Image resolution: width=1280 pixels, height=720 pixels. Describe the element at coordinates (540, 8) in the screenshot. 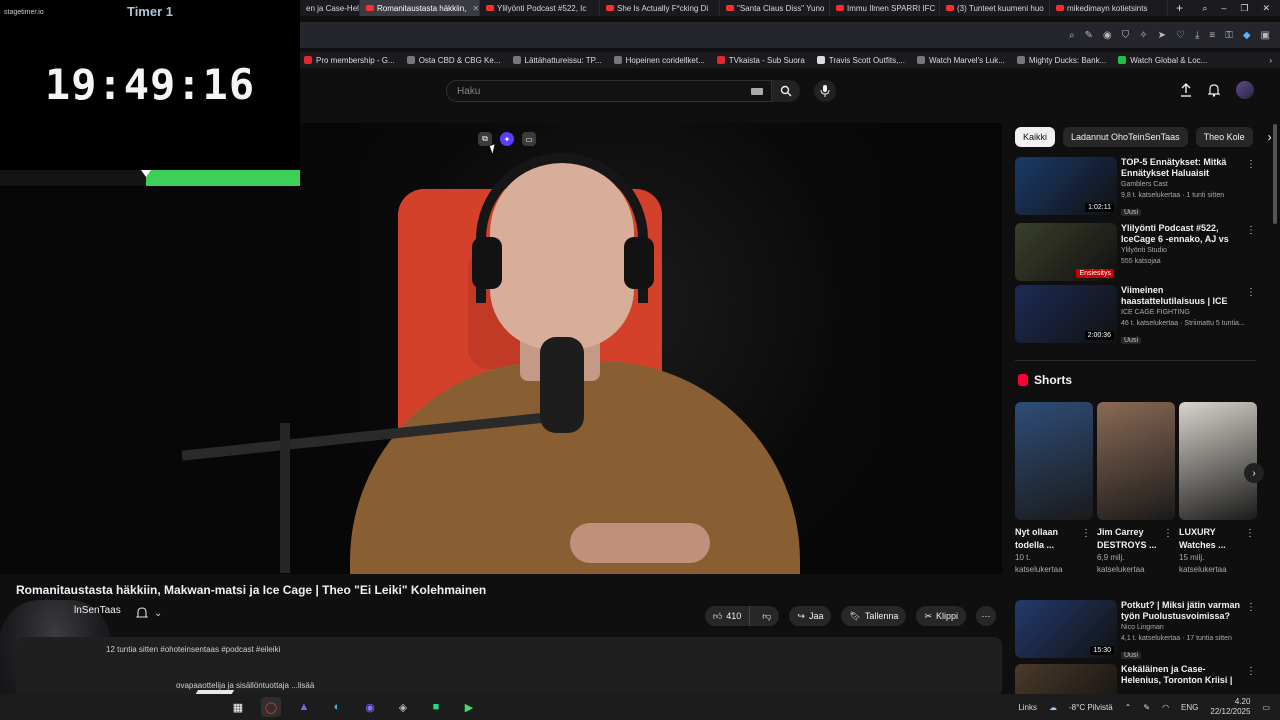

I see `browser-tab: Ylilyönti Podcast #522, Ic` at that location.